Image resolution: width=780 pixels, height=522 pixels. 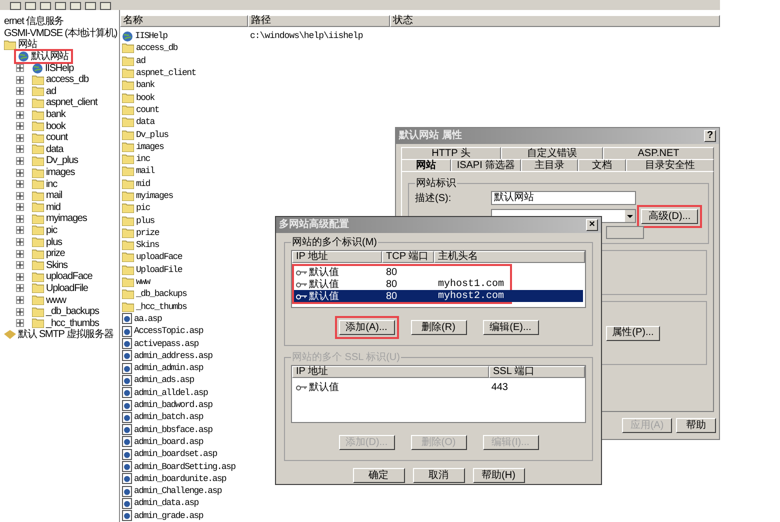 What do you see at coordinates (148, 319) in the screenshot?
I see `file-name: aa.asp` at bounding box center [148, 319].